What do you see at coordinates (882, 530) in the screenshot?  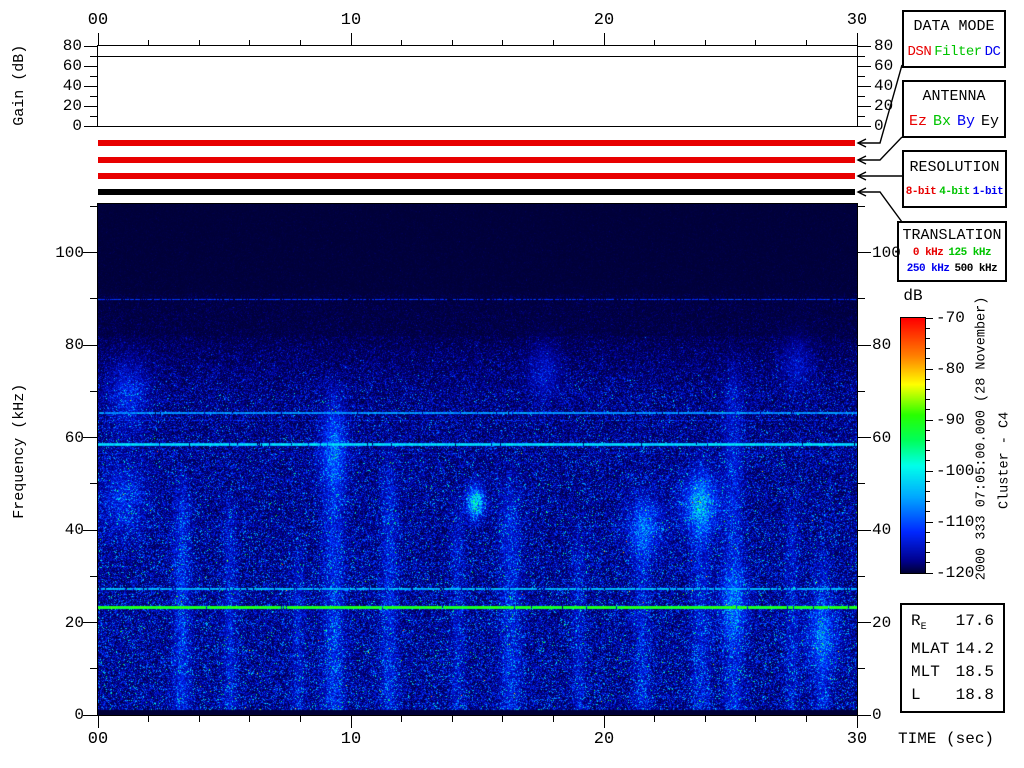 I see `freq-tick-label-right: 40` at bounding box center [882, 530].